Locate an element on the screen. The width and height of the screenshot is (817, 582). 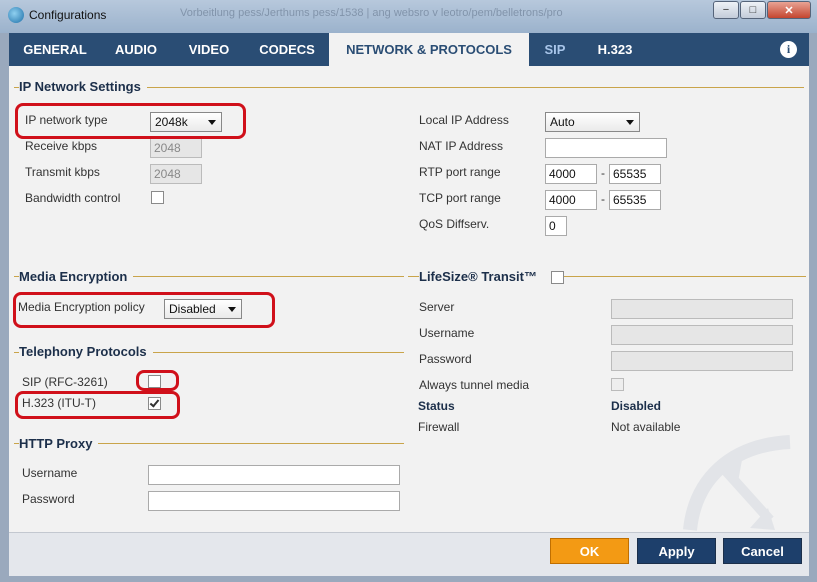
firewall-value: Not available is located at coordinates (646, 427).